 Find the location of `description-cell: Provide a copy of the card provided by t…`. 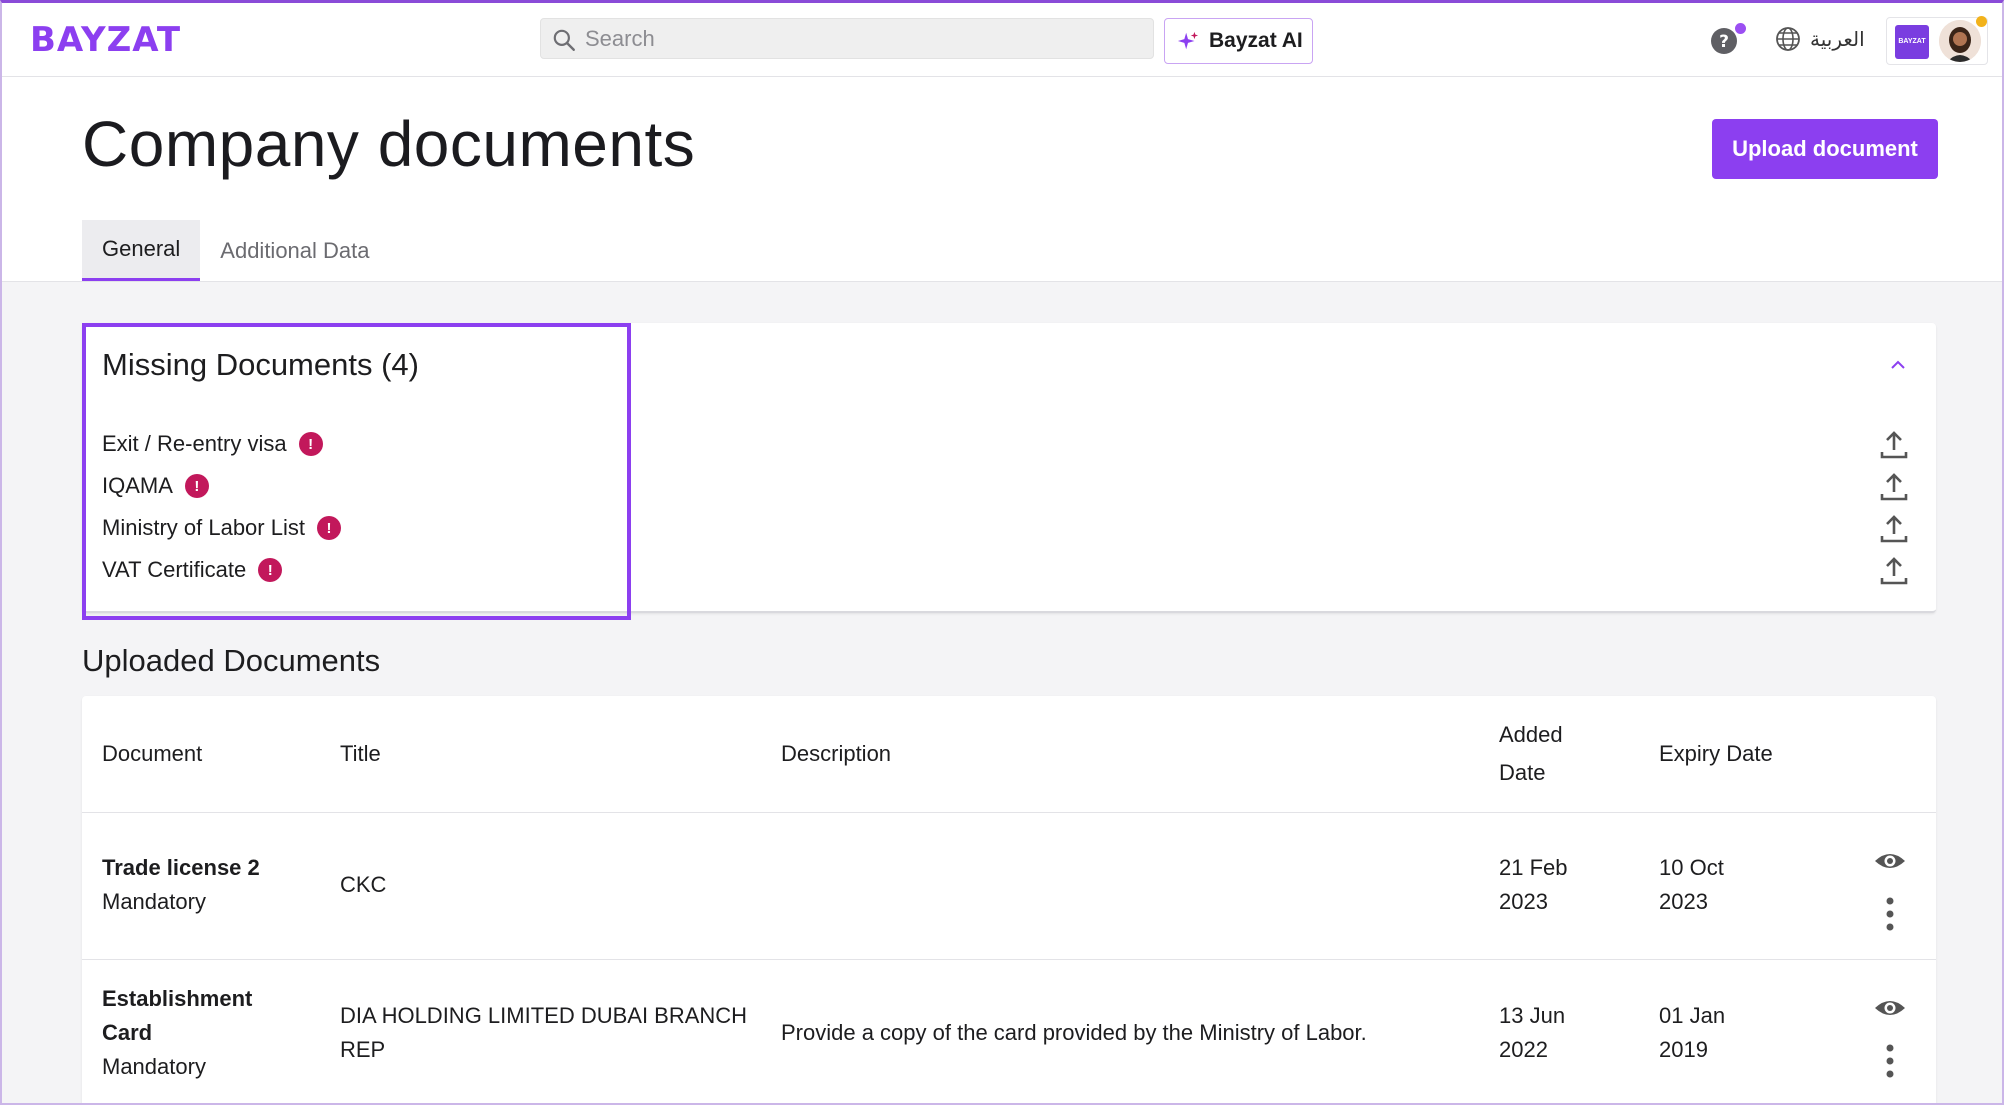

description-cell: Provide a copy of the card provided by t… is located at coordinates (1074, 1032).